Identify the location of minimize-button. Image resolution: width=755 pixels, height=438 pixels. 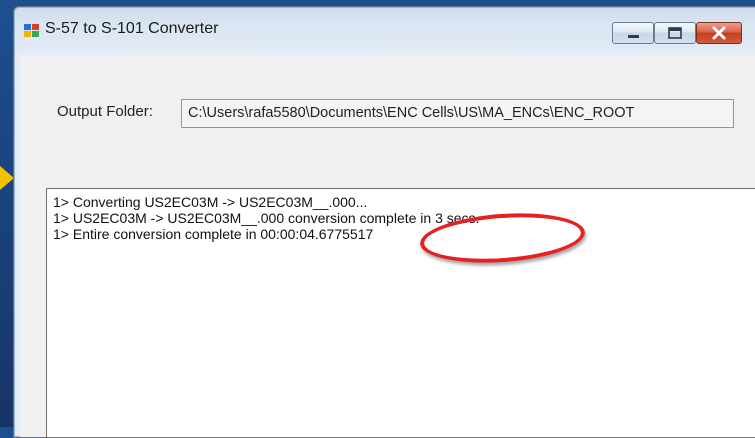
(633, 33).